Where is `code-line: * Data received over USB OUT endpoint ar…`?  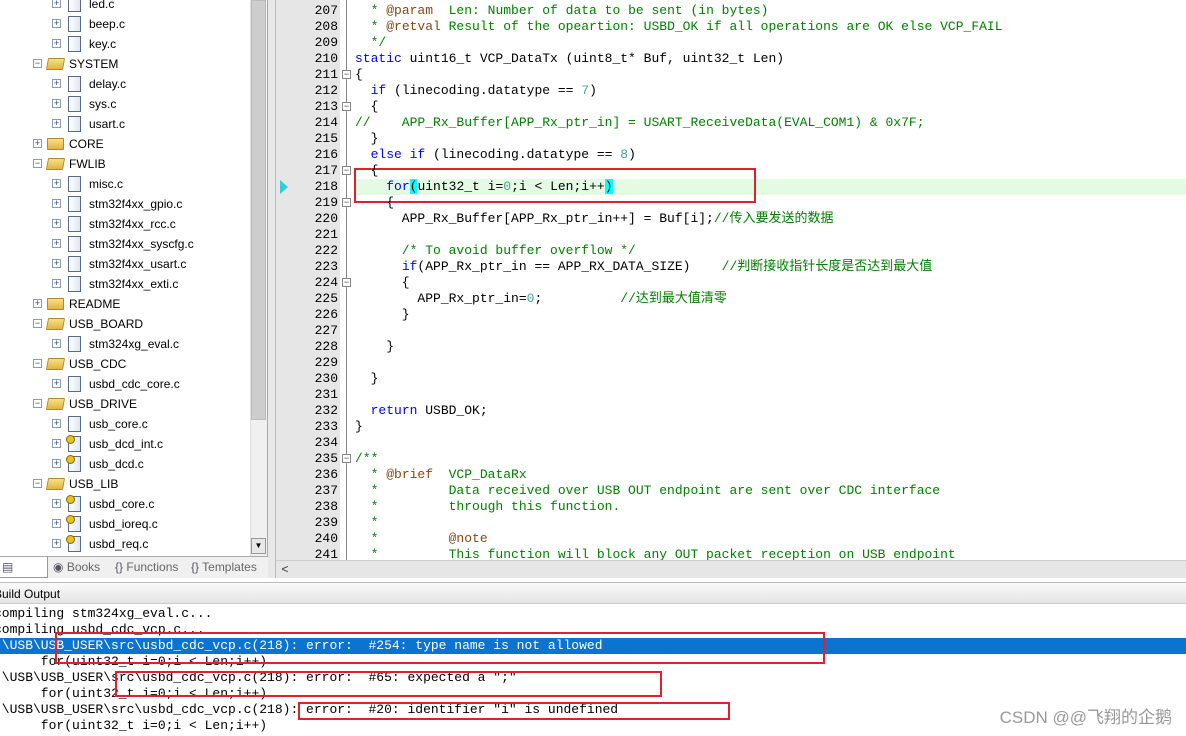 code-line: * Data received over USB OUT endpoint ar… is located at coordinates (648, 491).